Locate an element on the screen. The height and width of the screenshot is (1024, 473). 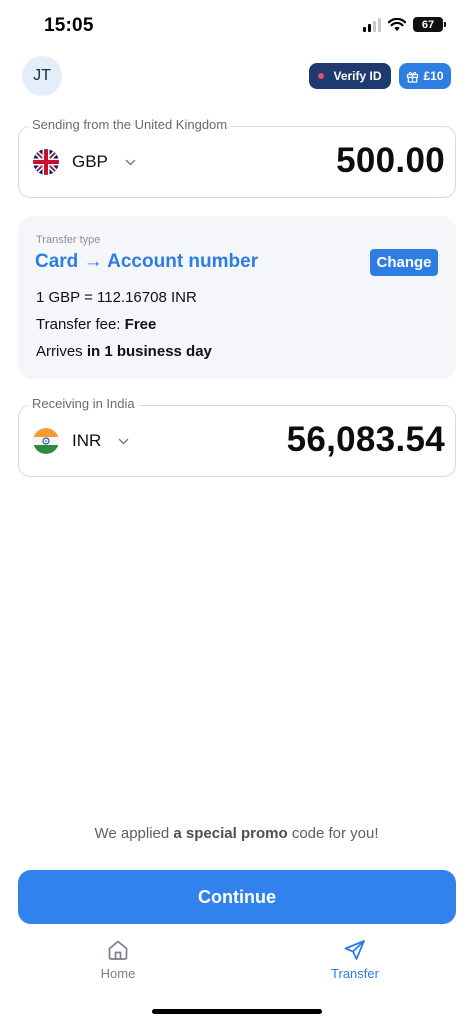
arrival-label: Arrives is located at coordinates (59, 351).